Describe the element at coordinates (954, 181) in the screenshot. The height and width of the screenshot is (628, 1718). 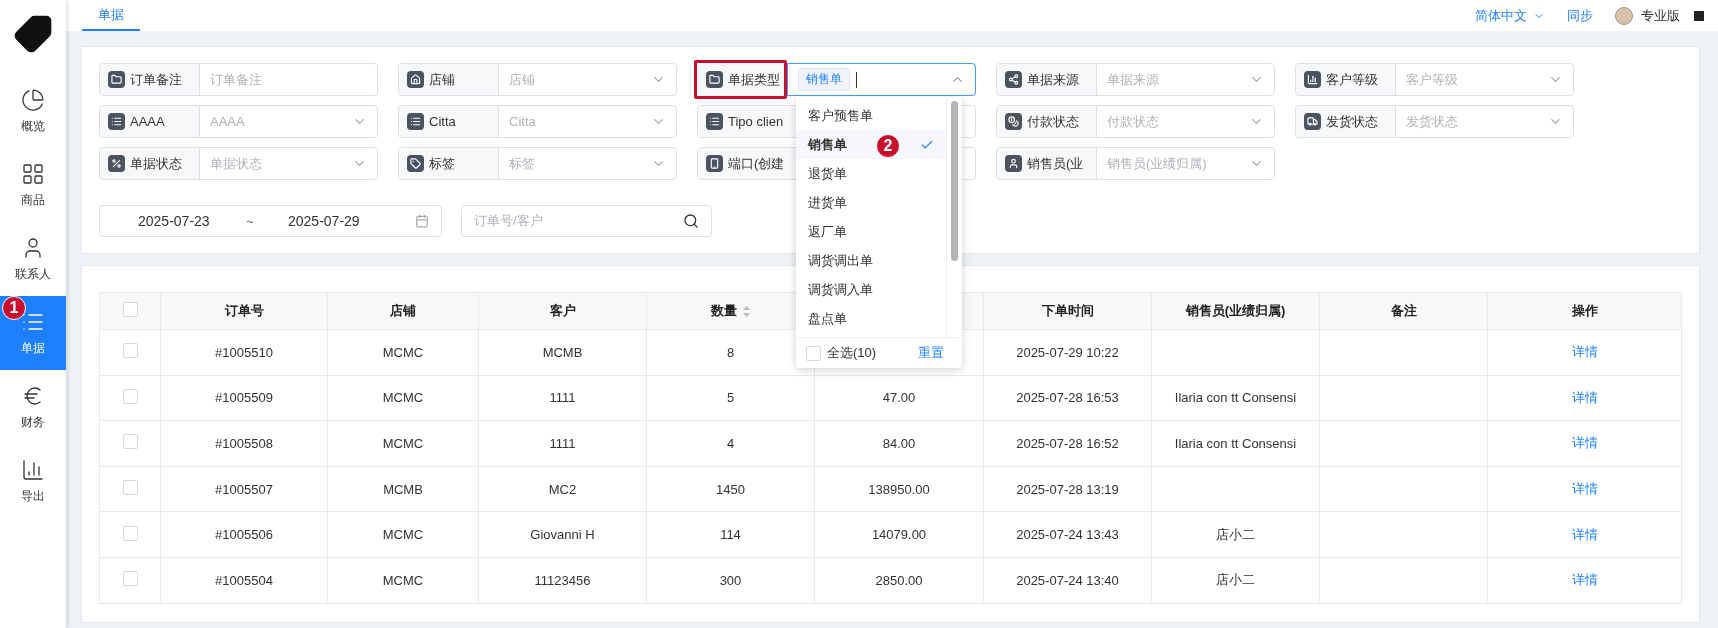
I see `scrollbar-thumb` at that location.